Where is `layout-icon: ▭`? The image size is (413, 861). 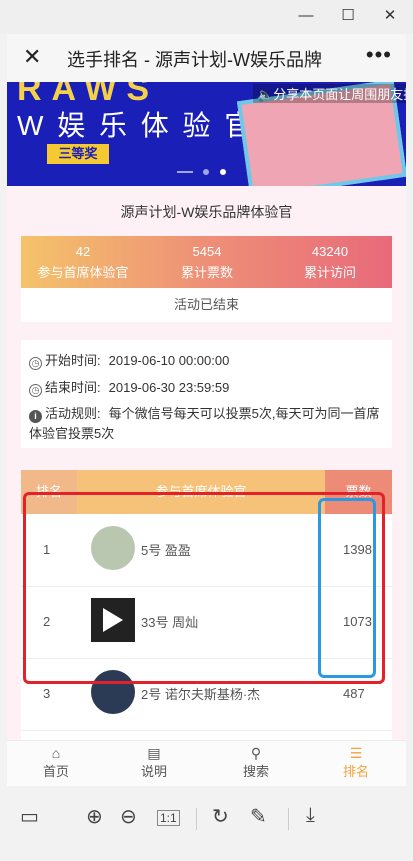 layout-icon: ▭ is located at coordinates (29, 816).